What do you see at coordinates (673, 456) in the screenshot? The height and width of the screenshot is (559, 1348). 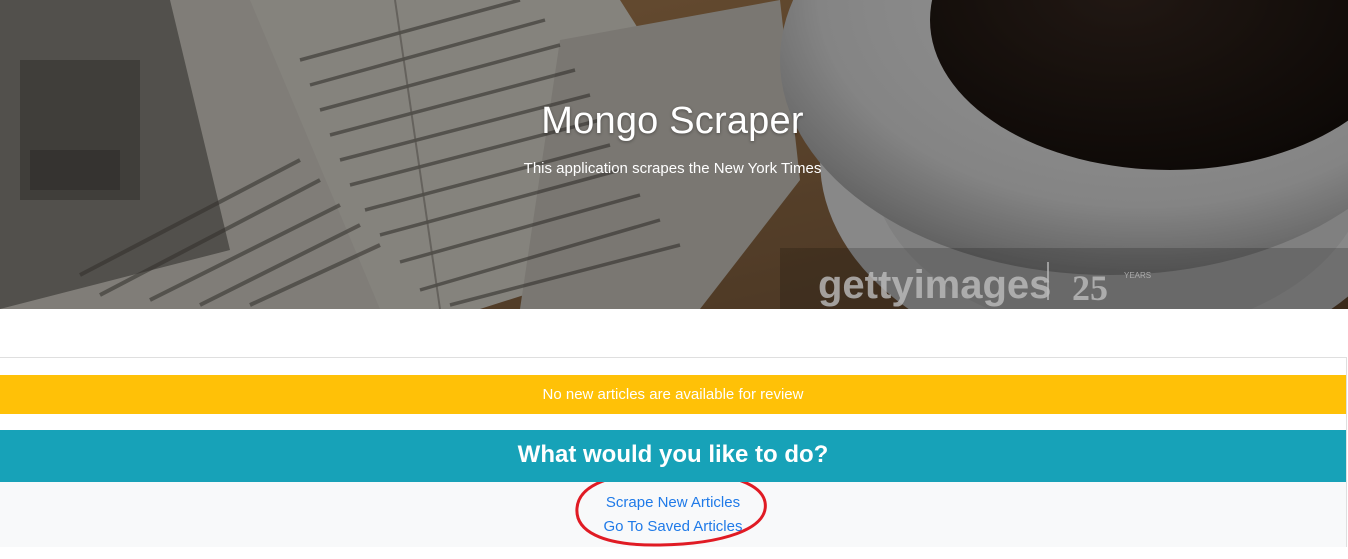 I see `card-header: What would you like to do?` at bounding box center [673, 456].